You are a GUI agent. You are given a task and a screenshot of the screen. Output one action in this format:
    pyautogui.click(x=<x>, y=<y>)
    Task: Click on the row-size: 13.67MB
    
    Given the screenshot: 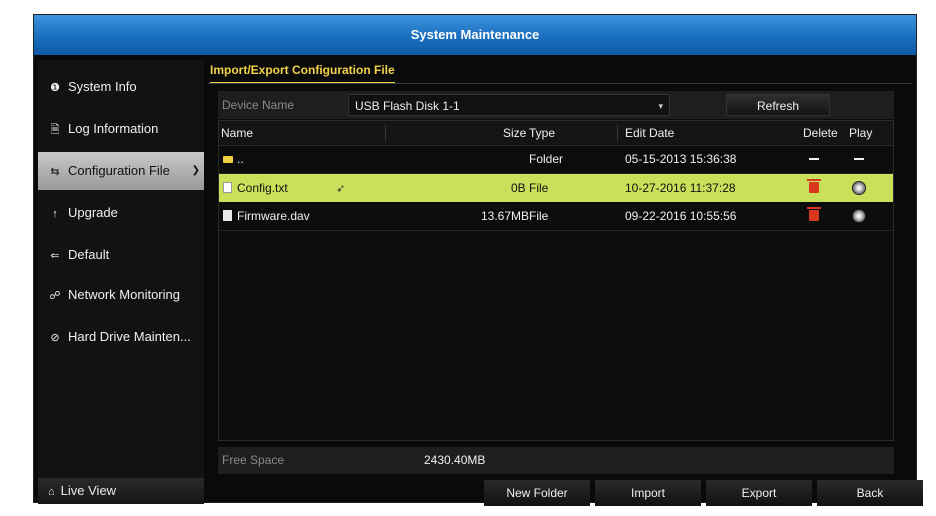 What is the action you would take?
    pyautogui.click(x=505, y=216)
    